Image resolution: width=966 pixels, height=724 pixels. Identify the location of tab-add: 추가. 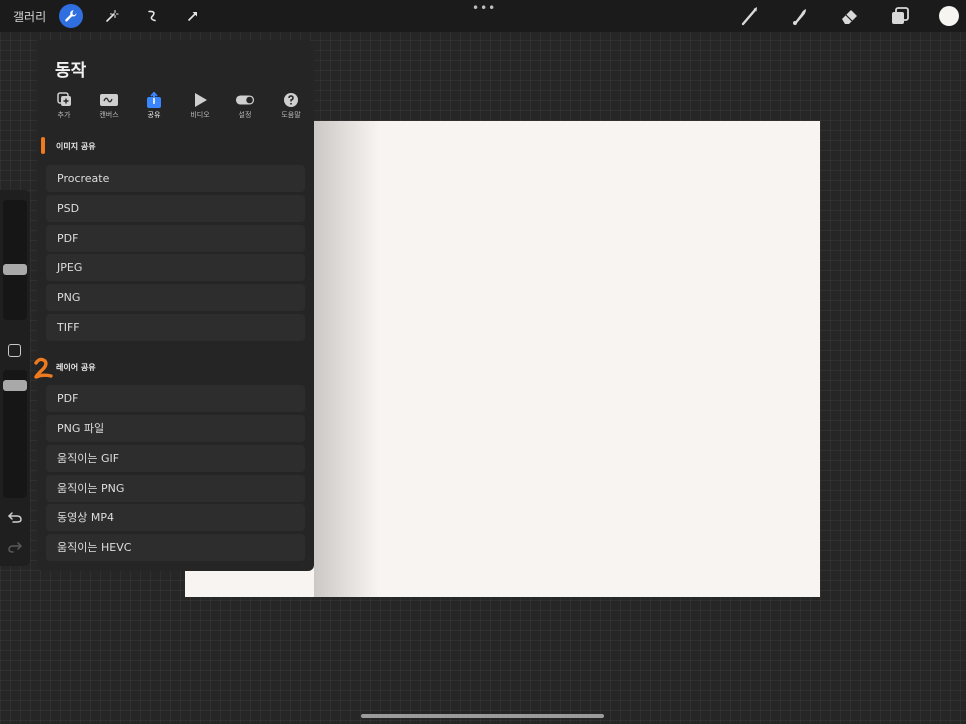
(64, 106).